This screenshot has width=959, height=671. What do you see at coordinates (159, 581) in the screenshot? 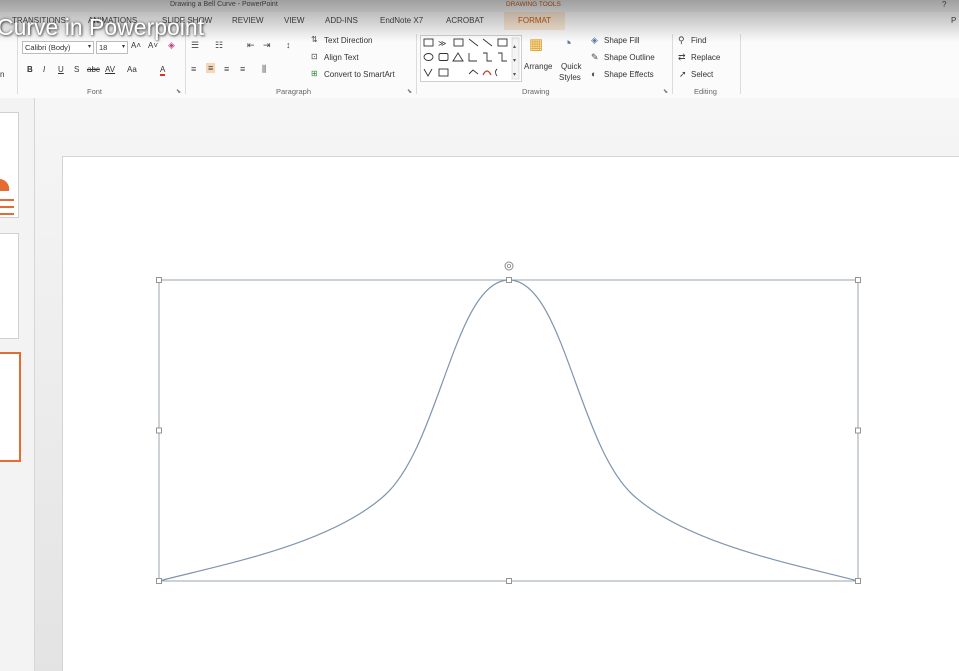
I see `resize-handle-bottom-left` at bounding box center [159, 581].